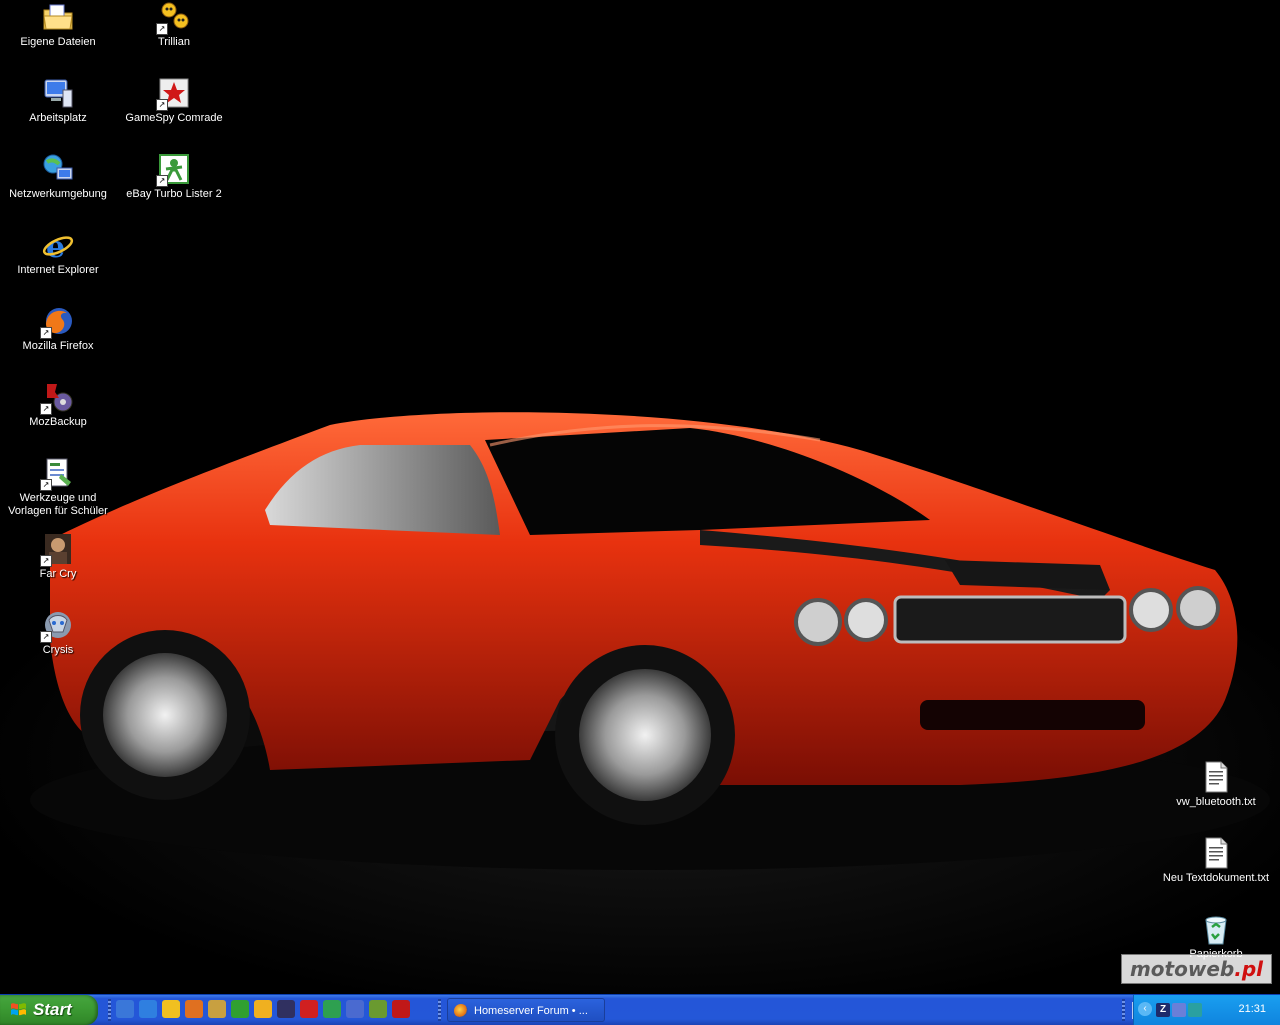 The height and width of the screenshot is (1025, 1280). I want to click on zonealarm-icon: Z, so click(1163, 1010).